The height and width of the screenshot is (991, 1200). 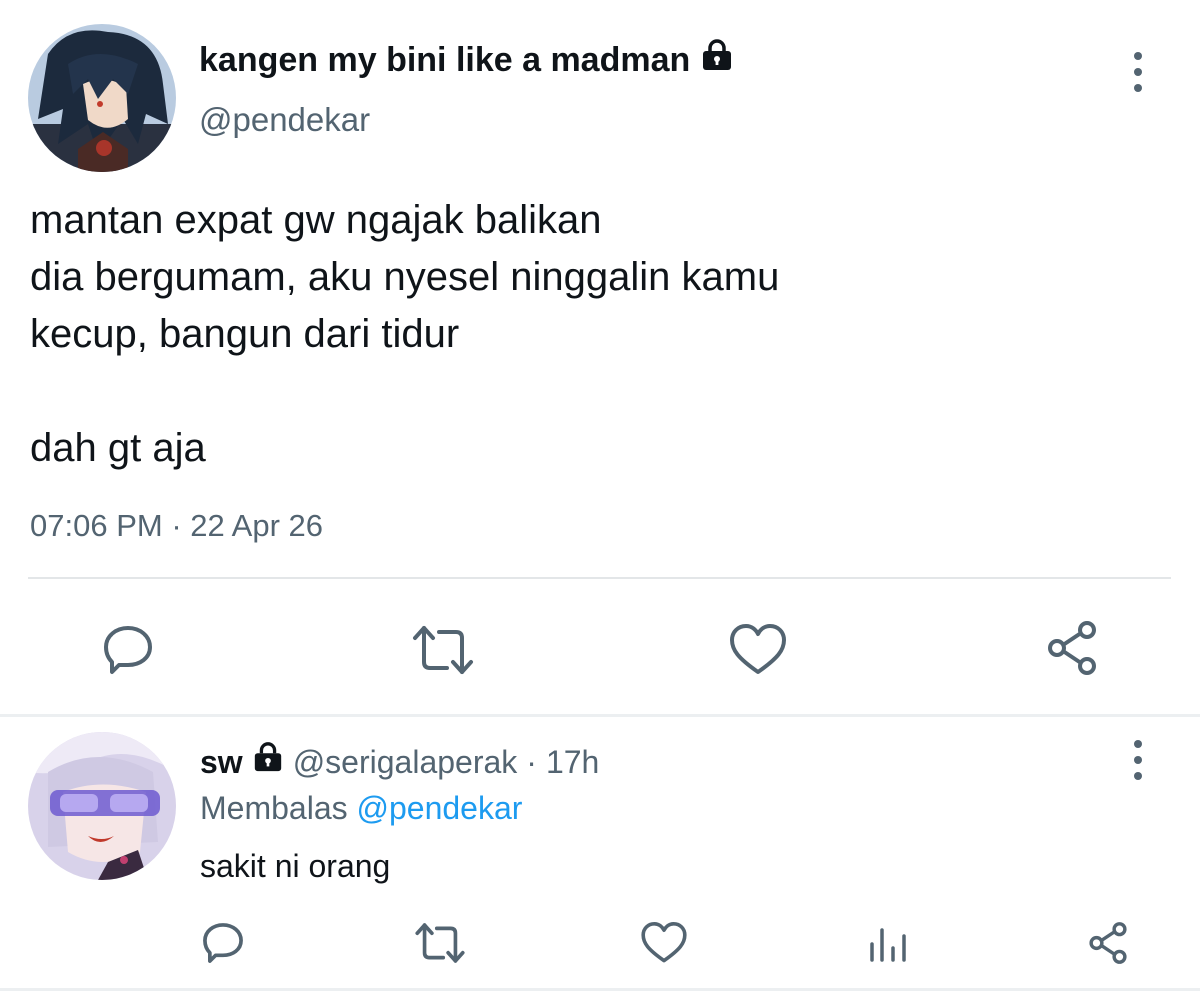 I want to click on author-handle: @pendekar, so click(x=284, y=120).